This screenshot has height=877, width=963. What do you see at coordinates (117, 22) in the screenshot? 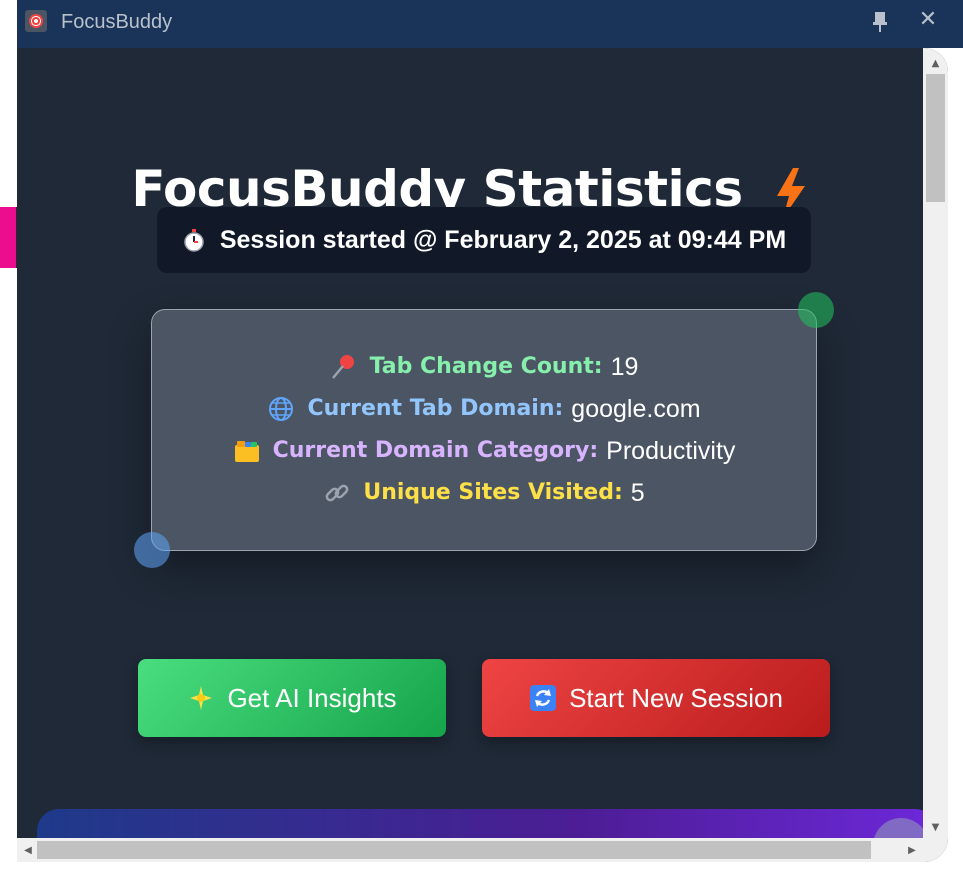
I see `window-title: FocusBuddy` at bounding box center [117, 22].